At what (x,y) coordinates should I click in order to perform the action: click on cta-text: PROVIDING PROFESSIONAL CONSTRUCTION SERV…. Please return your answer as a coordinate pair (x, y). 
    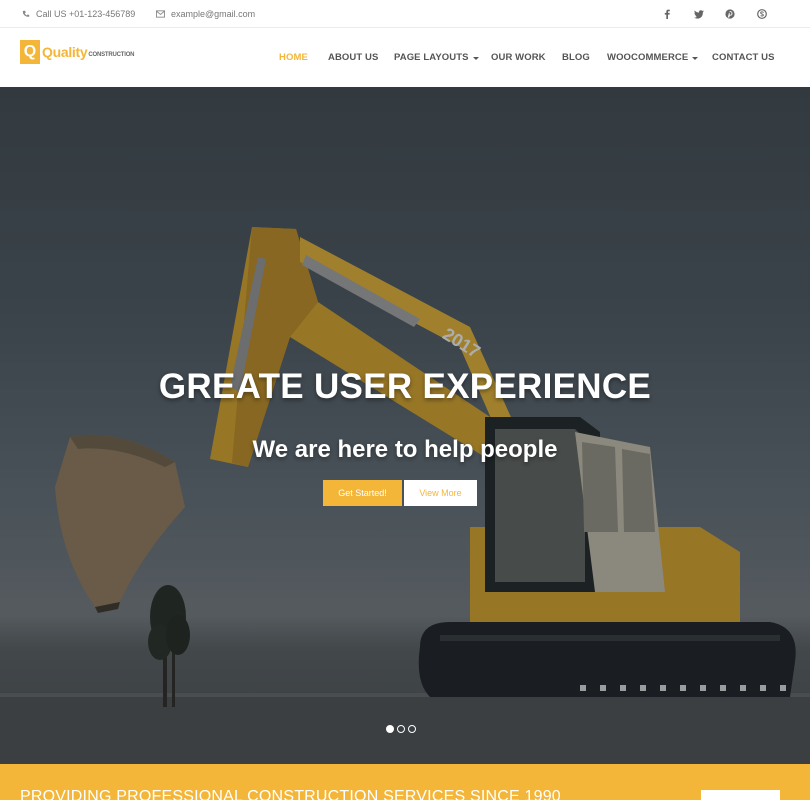
    Looking at the image, I should click on (290, 794).